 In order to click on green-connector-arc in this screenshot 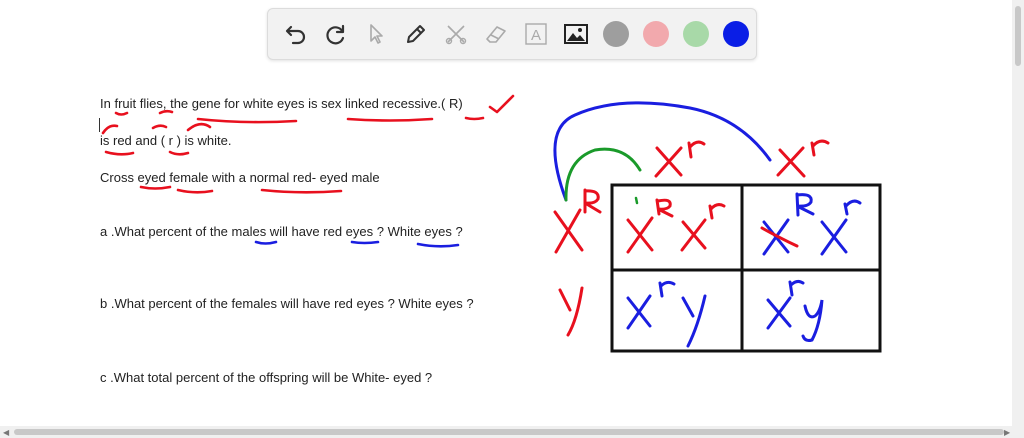, I will do `click(603, 174)`.